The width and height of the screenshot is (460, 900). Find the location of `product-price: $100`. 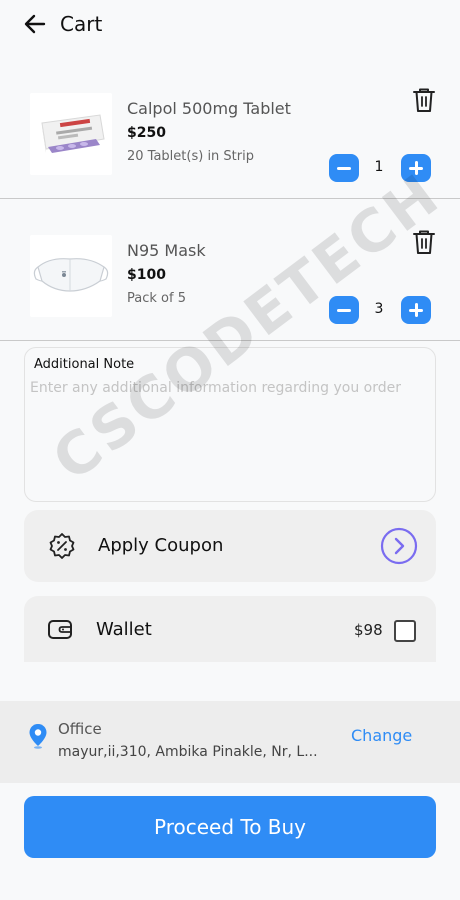

product-price: $100 is located at coordinates (146, 275).